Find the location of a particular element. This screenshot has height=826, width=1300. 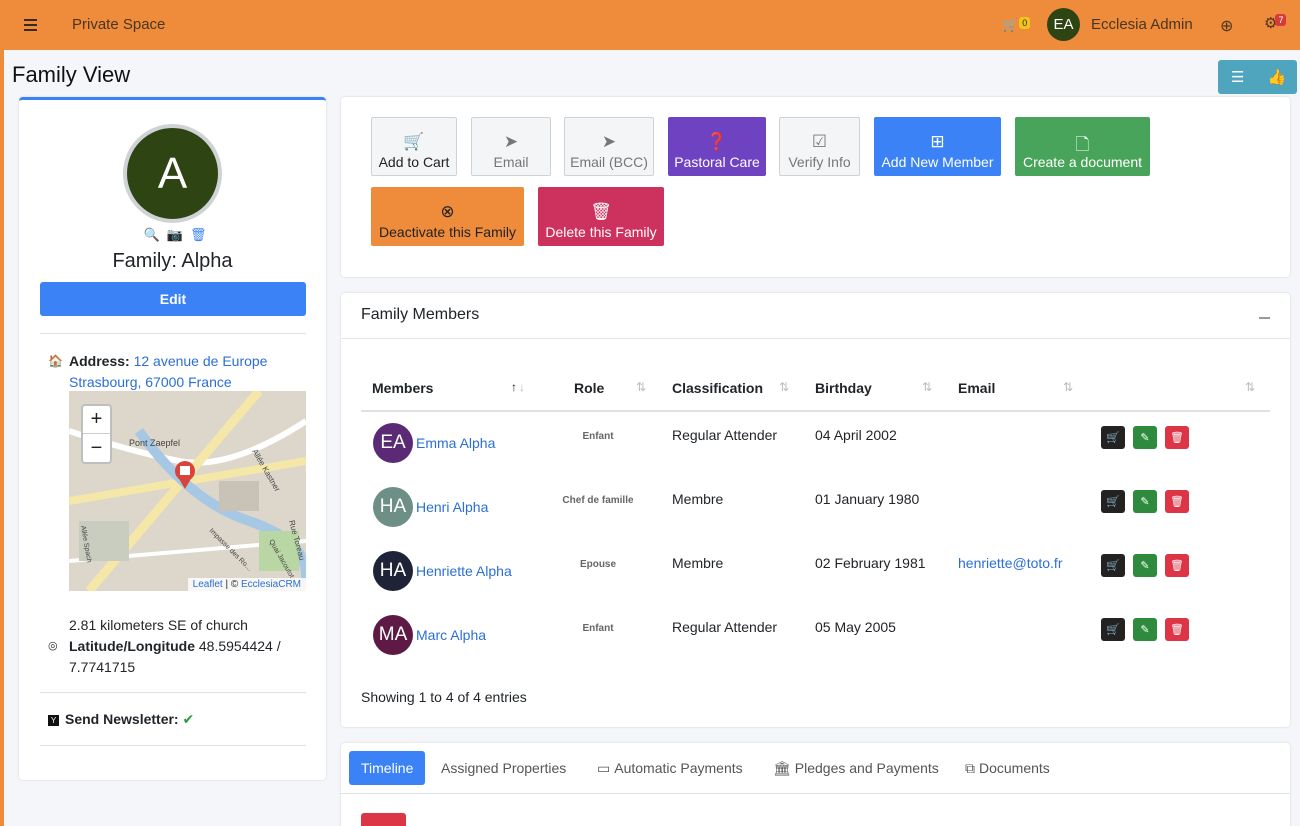

member-avatar: MA is located at coordinates (393, 635).